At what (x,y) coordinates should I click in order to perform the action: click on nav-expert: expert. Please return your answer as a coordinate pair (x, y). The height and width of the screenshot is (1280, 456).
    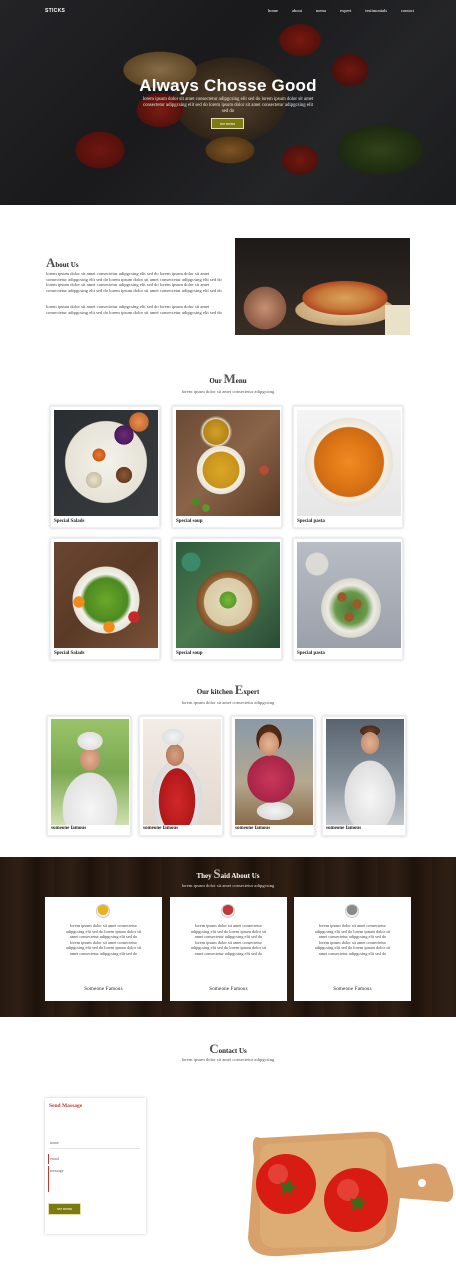
    Looking at the image, I should click on (345, 10).